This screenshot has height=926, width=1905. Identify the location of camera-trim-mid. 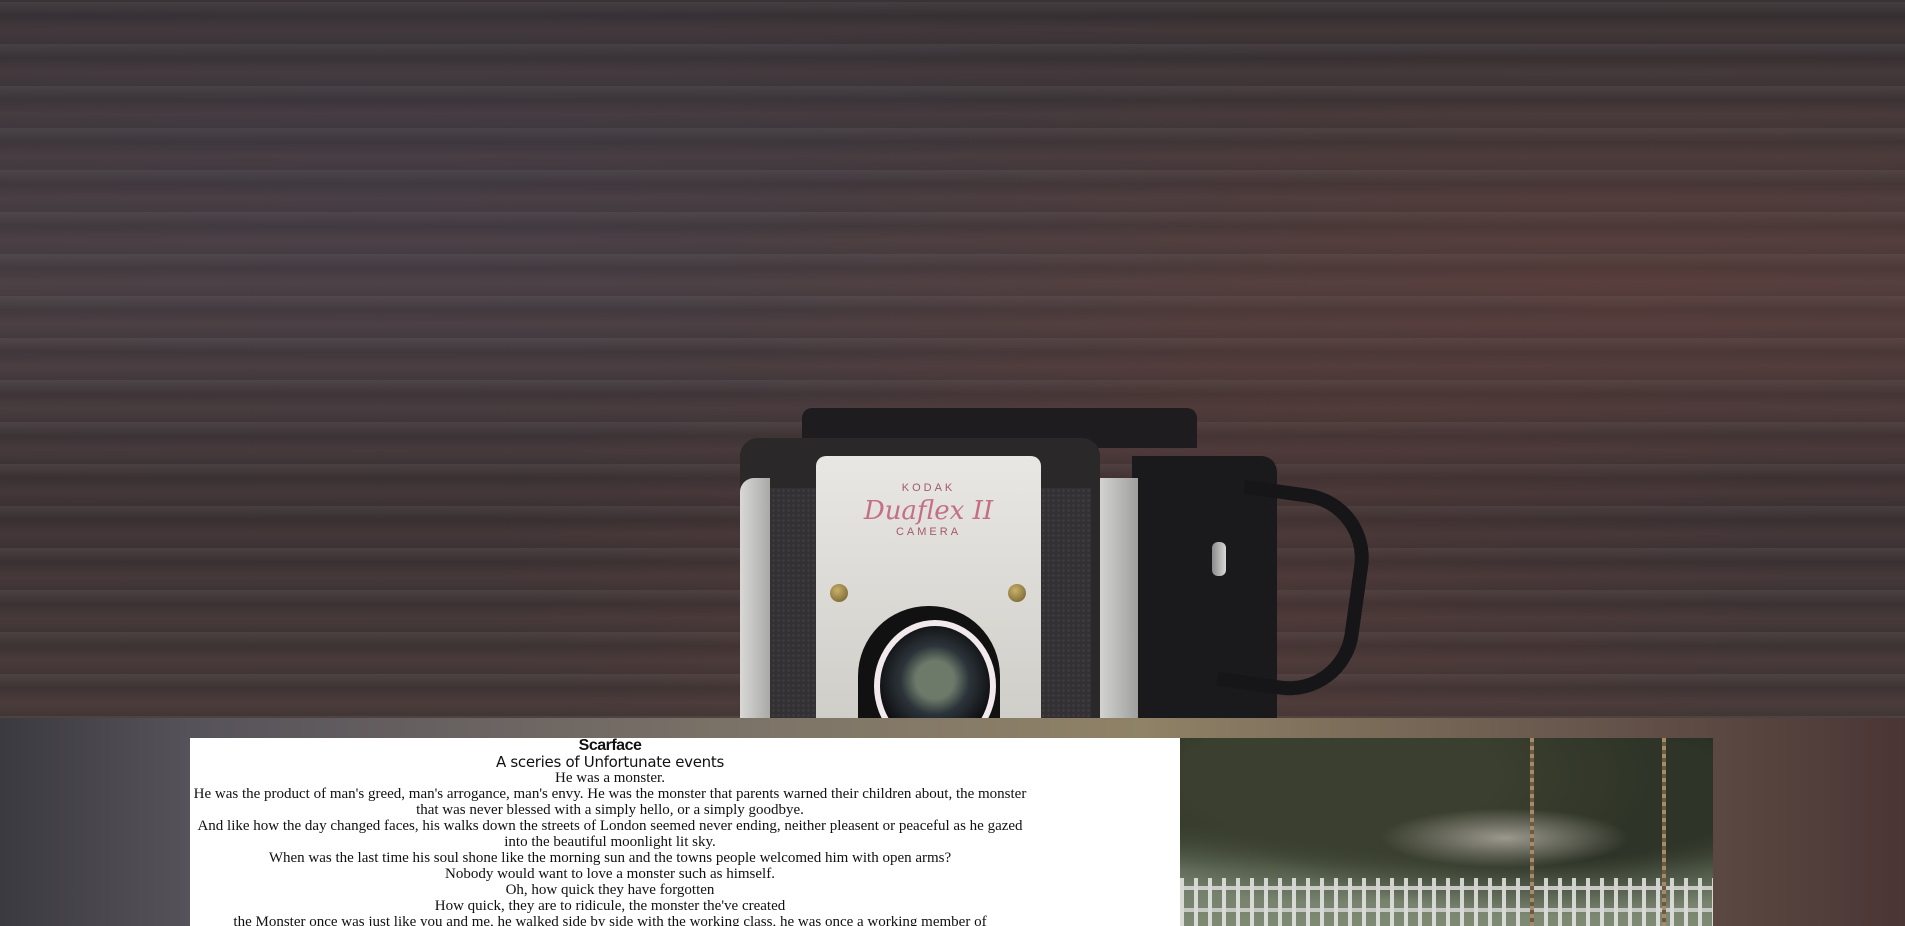
(1119, 598).